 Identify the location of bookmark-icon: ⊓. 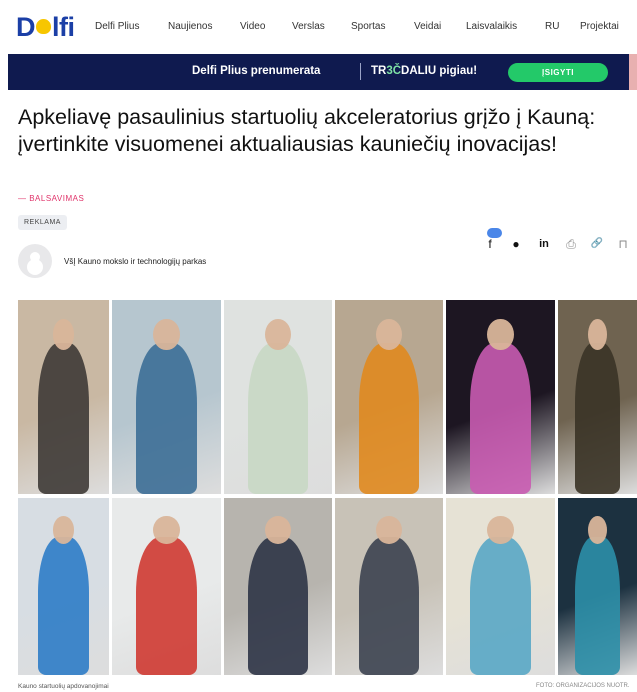
(623, 244).